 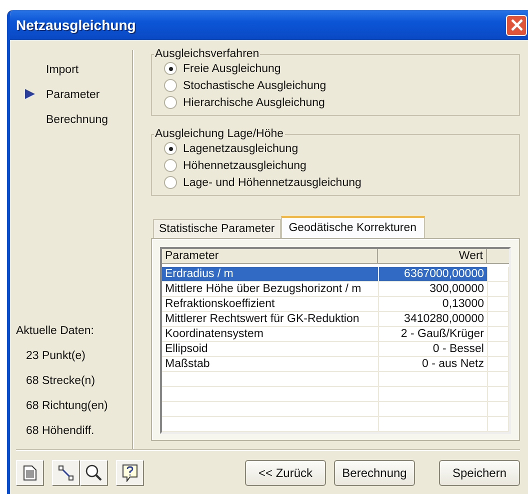 I want to click on fit-button, so click(x=66, y=473).